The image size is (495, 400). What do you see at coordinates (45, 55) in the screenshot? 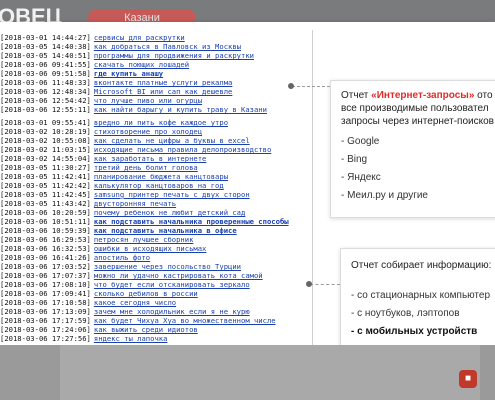
I see `log-timestamp: [2018-03-05 14:40:51]` at bounding box center [45, 55].